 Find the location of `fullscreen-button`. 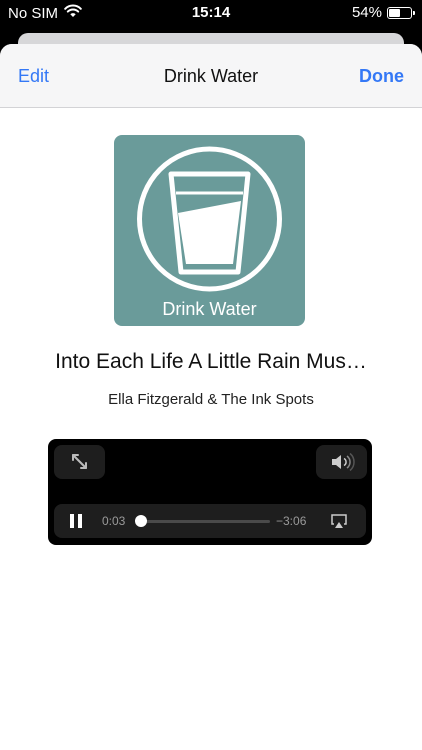

fullscreen-button is located at coordinates (79, 462).